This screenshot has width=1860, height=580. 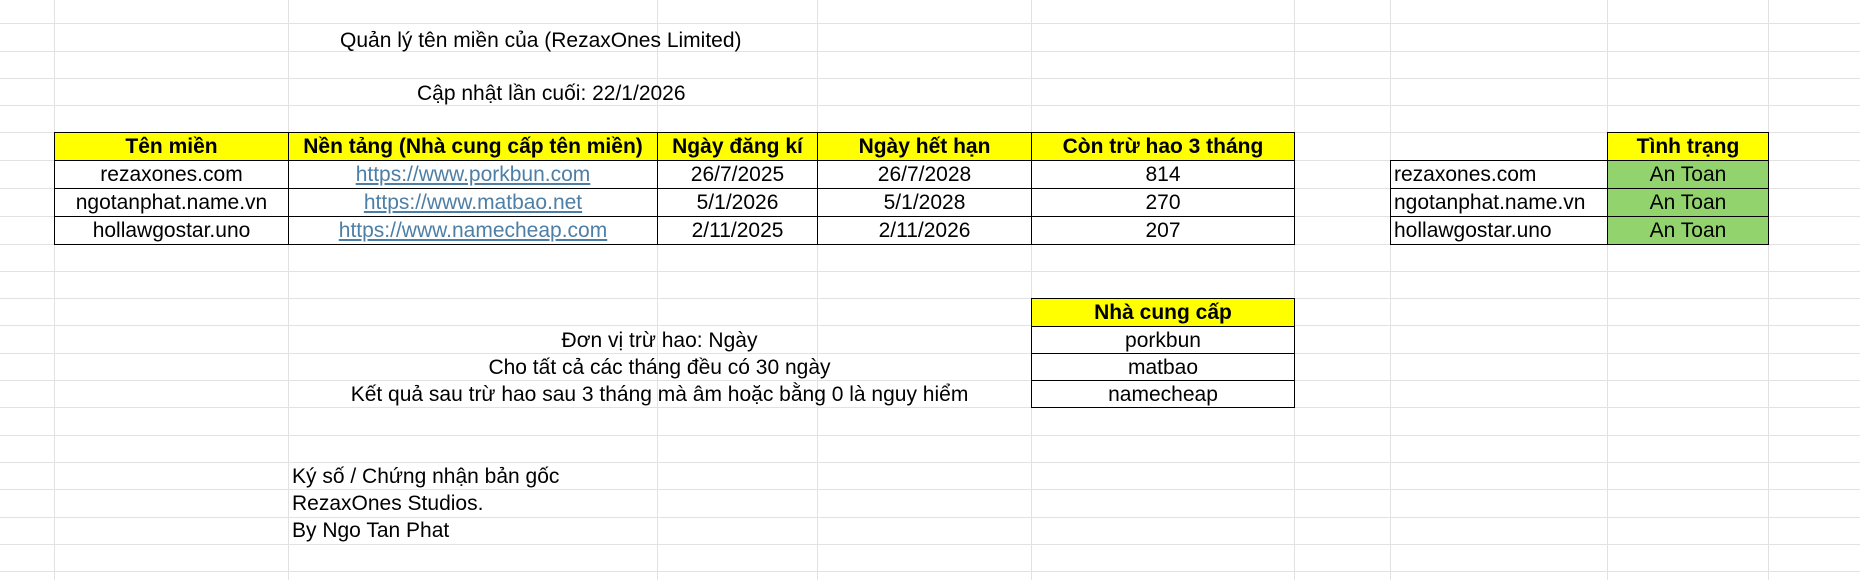 What do you see at coordinates (924, 174) in the screenshot?
I see `table-cell-expires: 26/7/2028` at bounding box center [924, 174].